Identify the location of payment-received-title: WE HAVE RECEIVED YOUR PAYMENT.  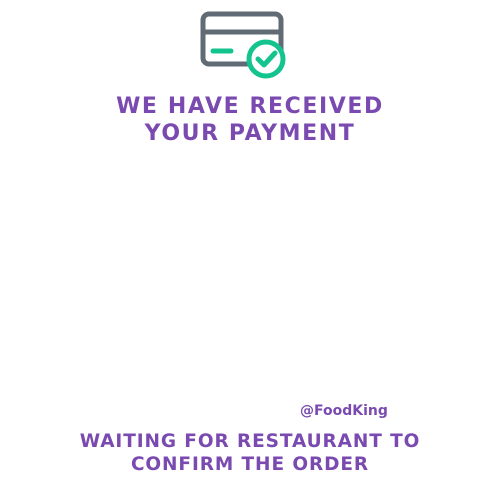
(250, 120).